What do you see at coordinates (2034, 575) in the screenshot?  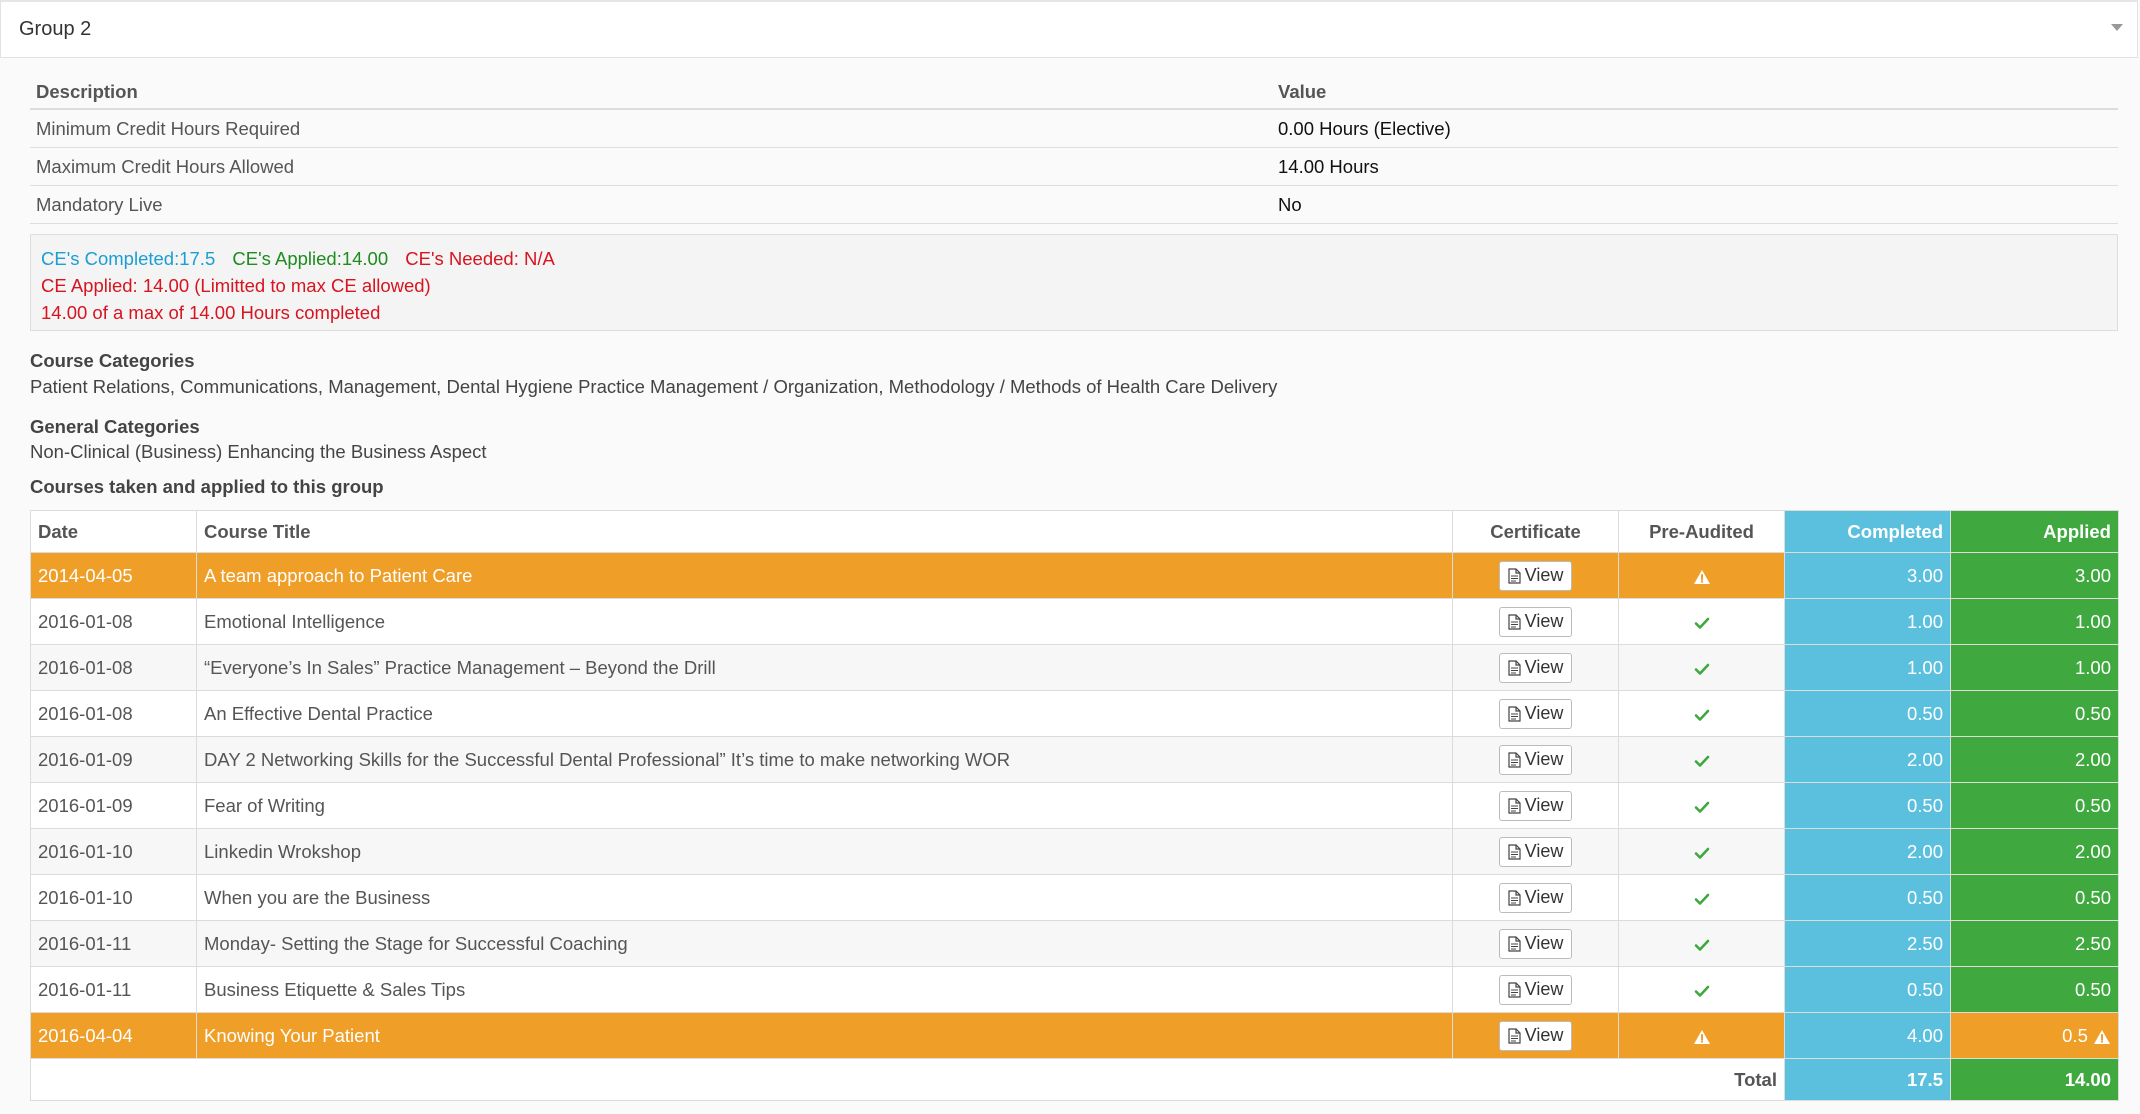 I see `course-applied: 3.00` at bounding box center [2034, 575].